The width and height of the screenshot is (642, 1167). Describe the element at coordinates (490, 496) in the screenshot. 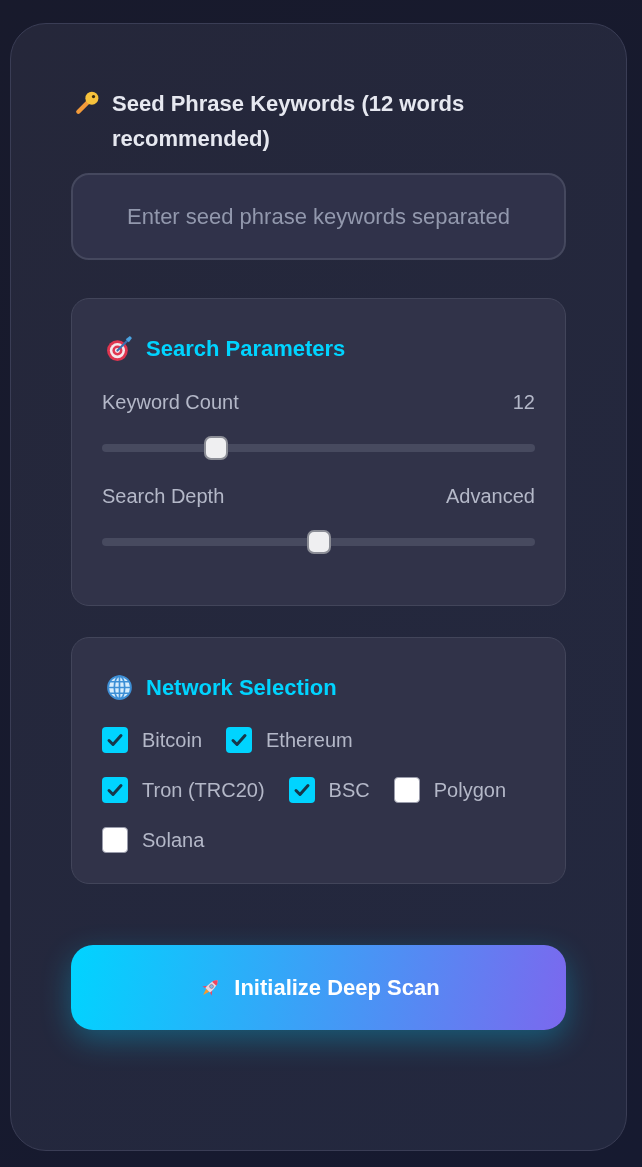

I see `slider-reading: Advanced` at that location.